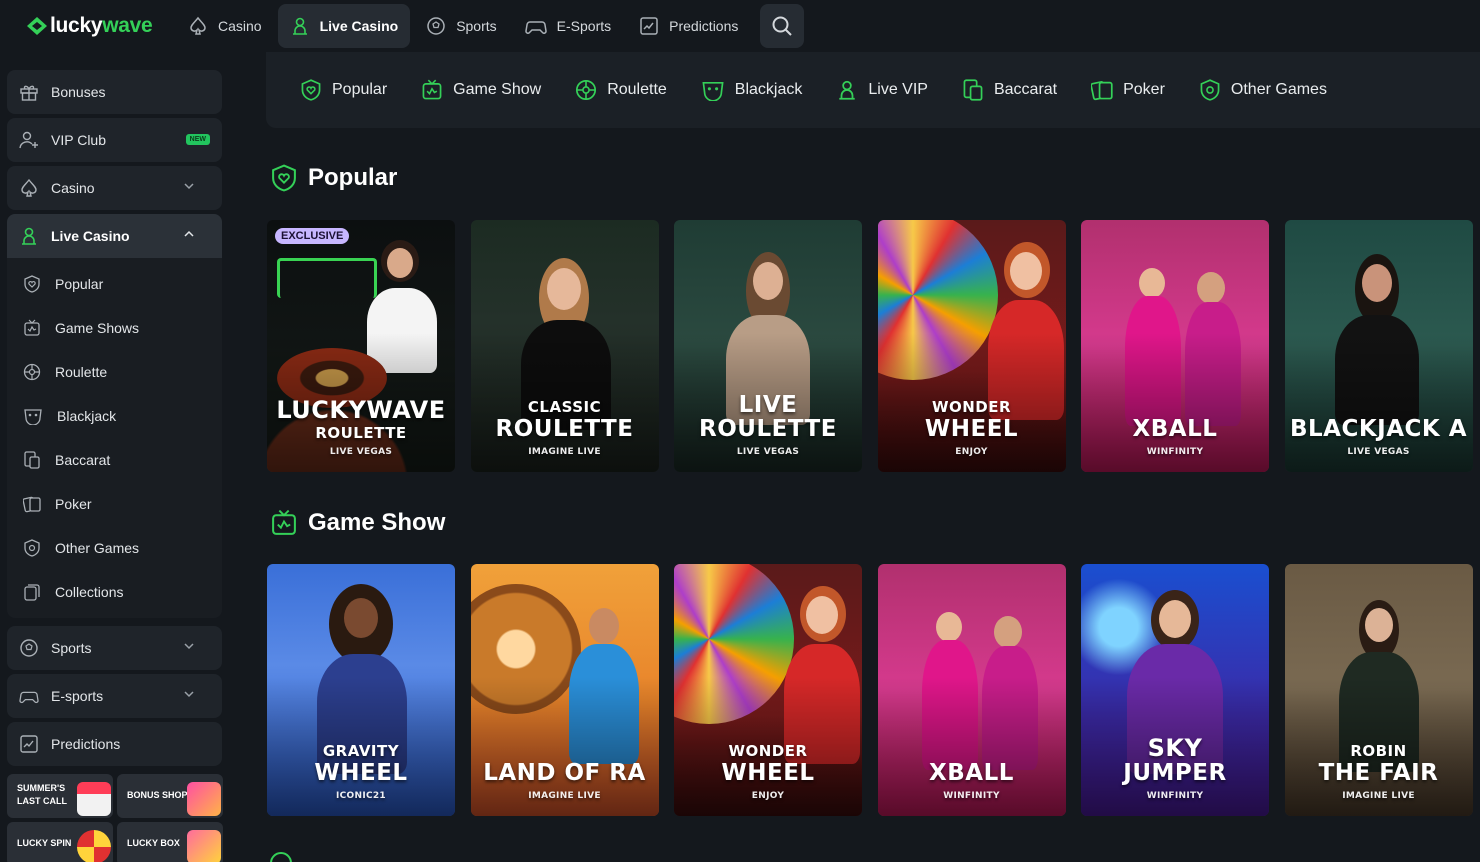 The height and width of the screenshot is (862, 1480). I want to click on promo-bonus-shop: BONUS SHOP, so click(170, 796).